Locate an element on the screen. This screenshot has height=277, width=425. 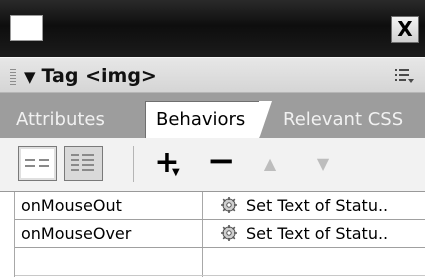
panel-title-text: Tag <img> is located at coordinates (99, 76).